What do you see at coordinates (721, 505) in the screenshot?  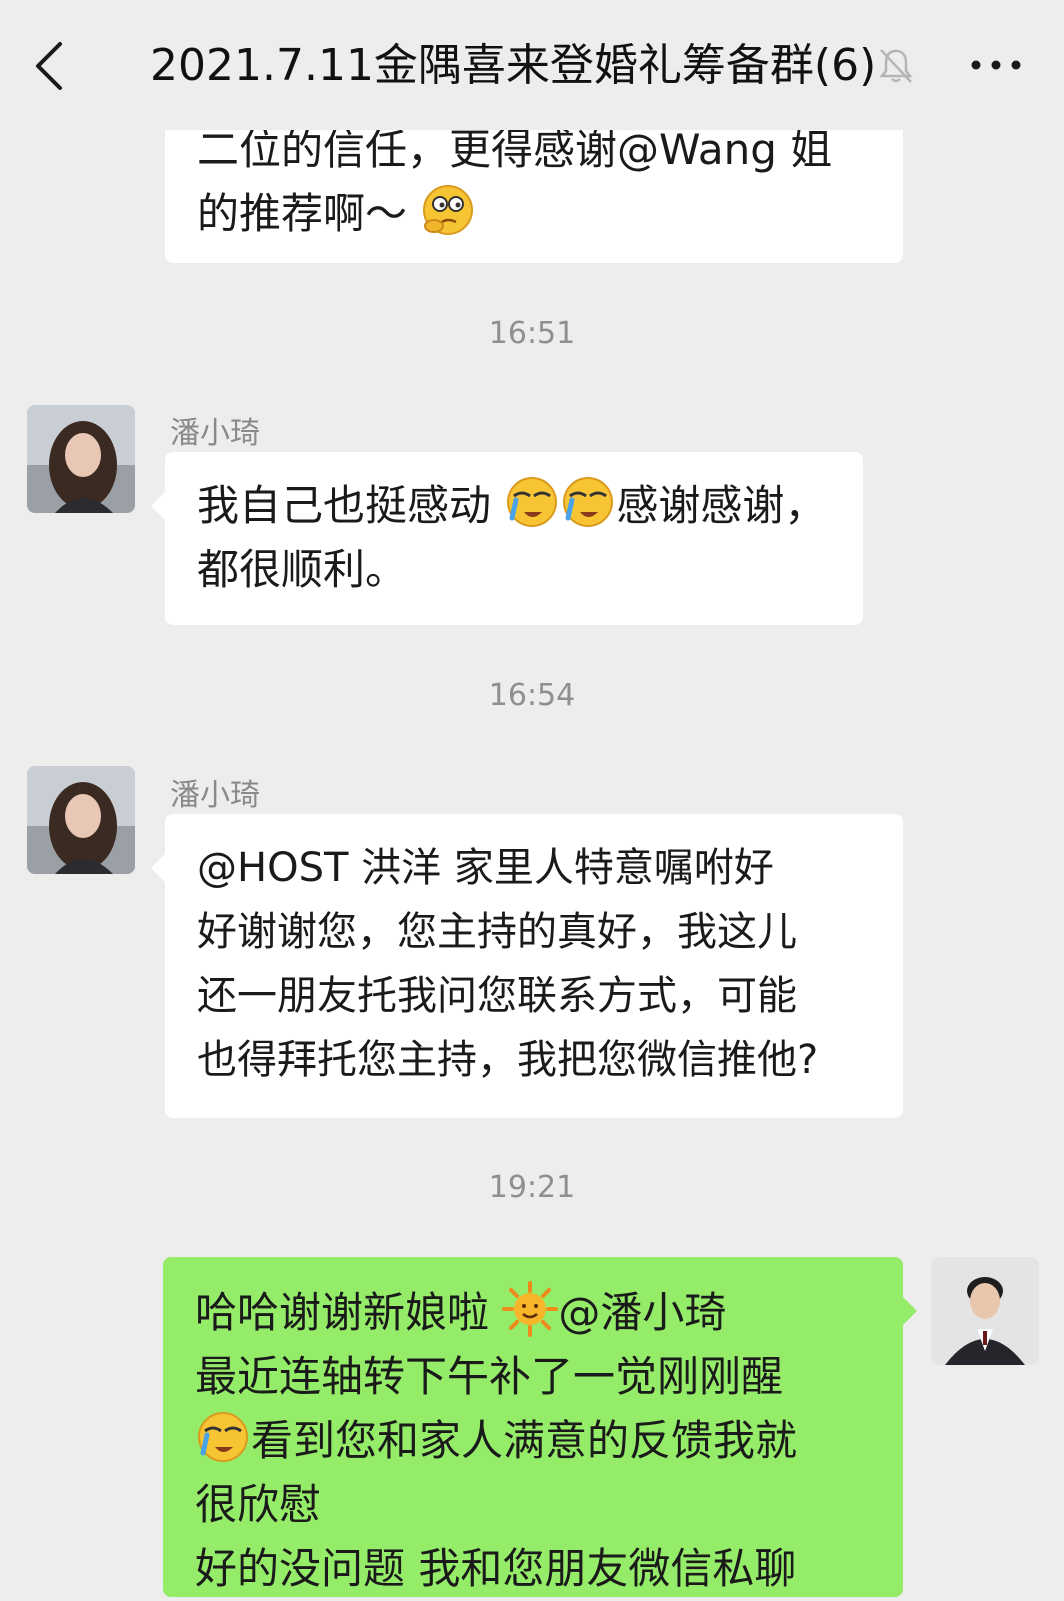 I see `message-text: 感谢感谢，` at bounding box center [721, 505].